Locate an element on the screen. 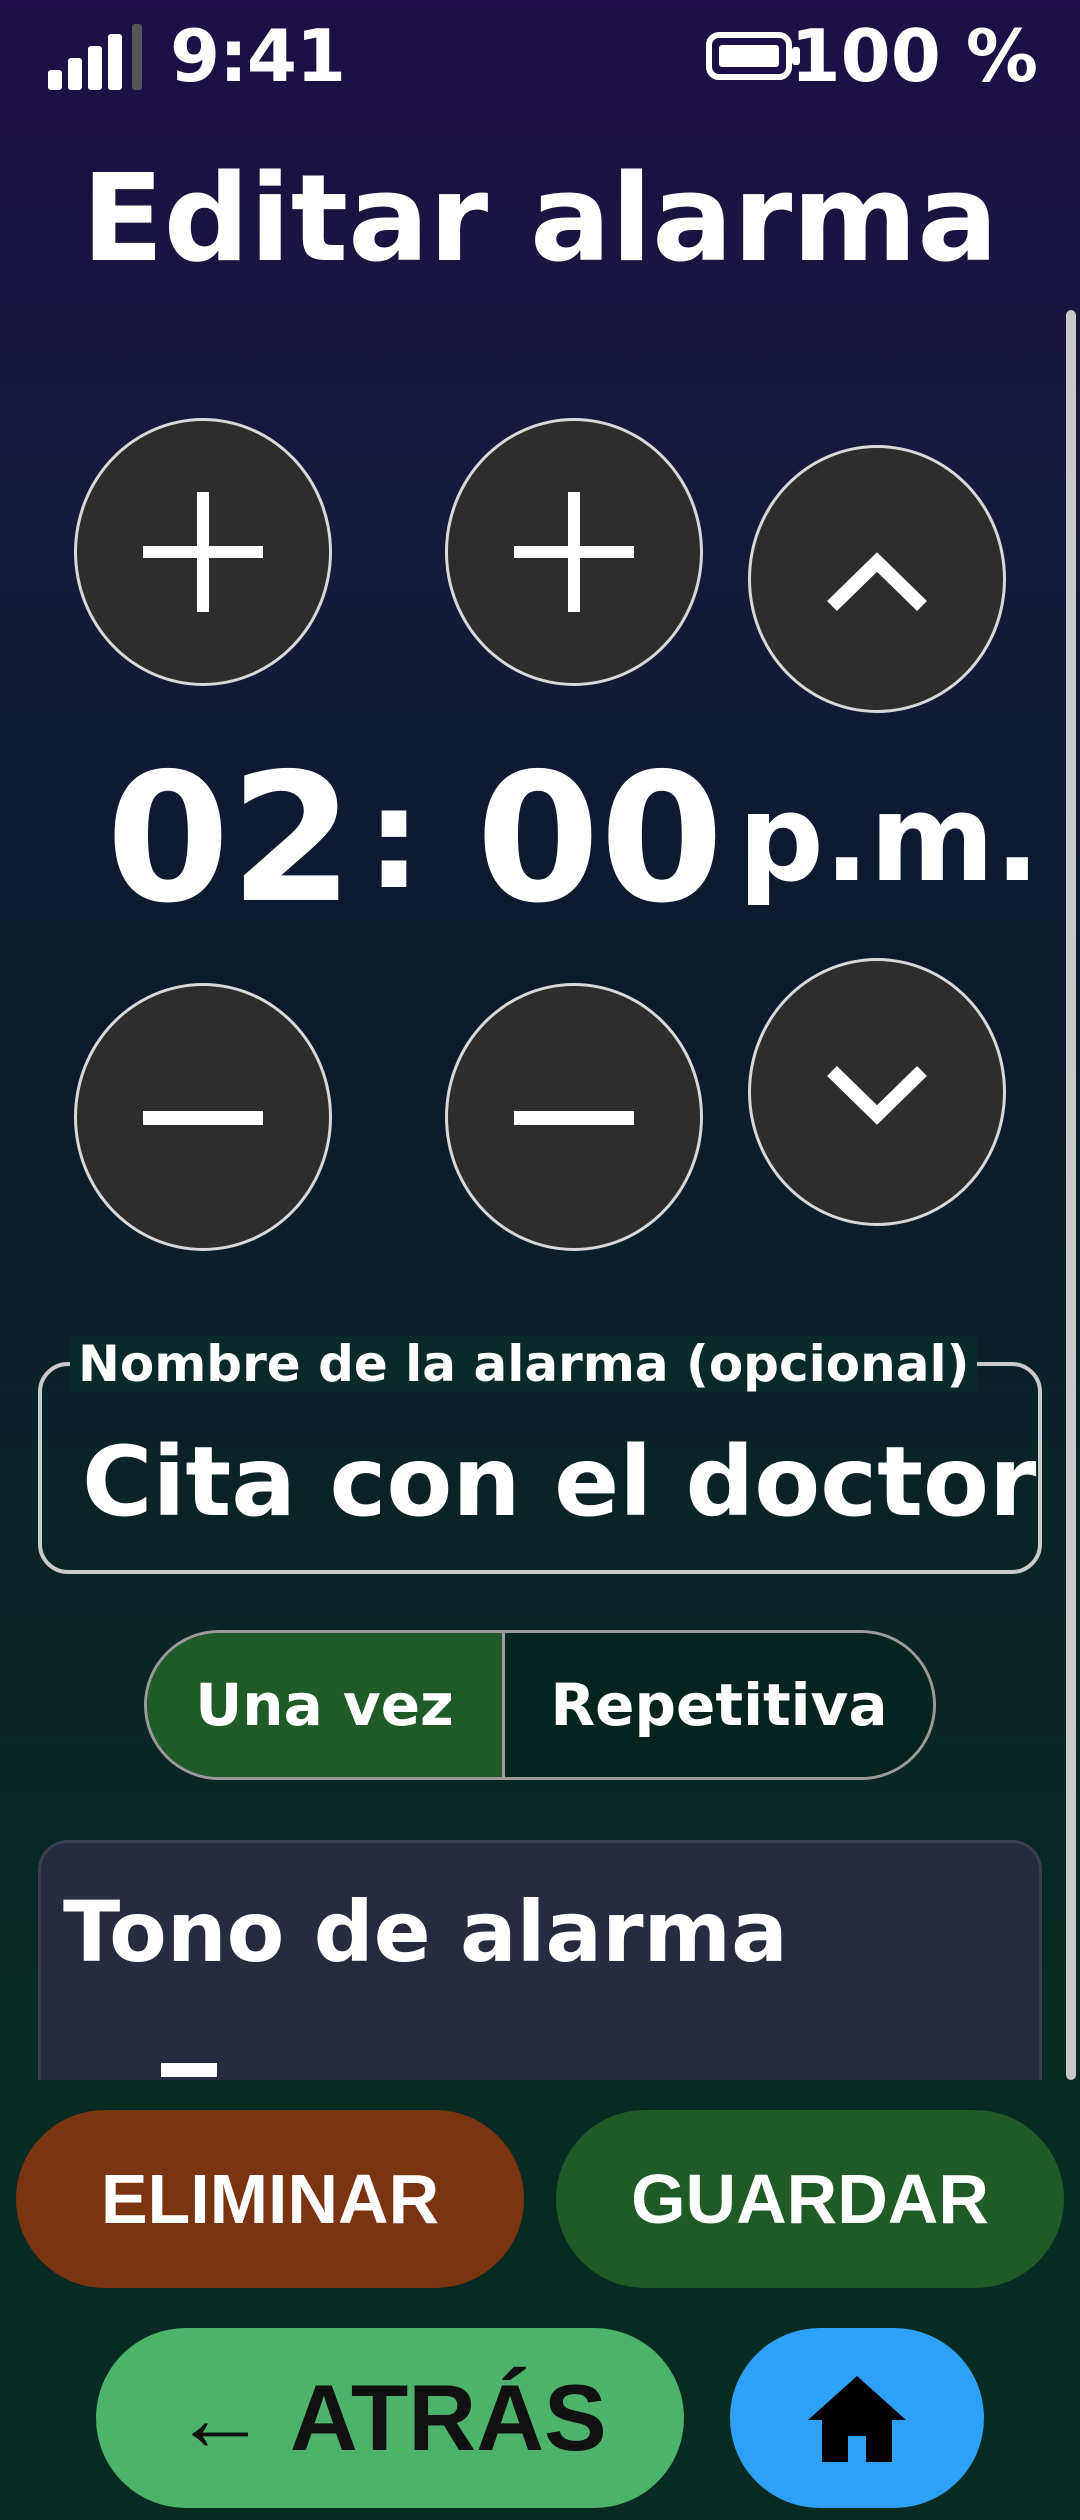 The height and width of the screenshot is (2520, 1080). home-button is located at coordinates (857, 2418).